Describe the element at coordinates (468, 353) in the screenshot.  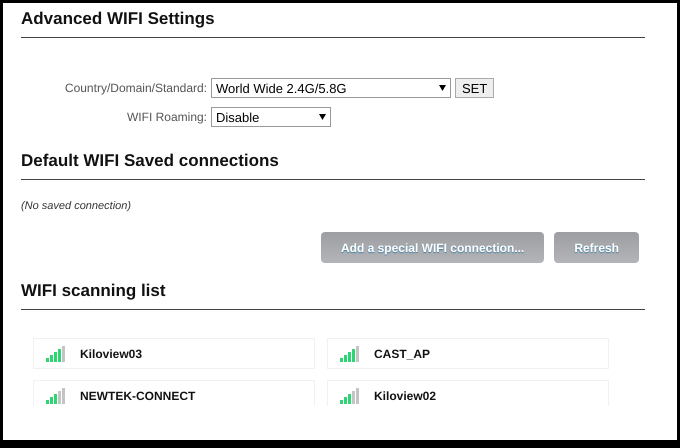
I see `network-item: CAST_AP` at that location.